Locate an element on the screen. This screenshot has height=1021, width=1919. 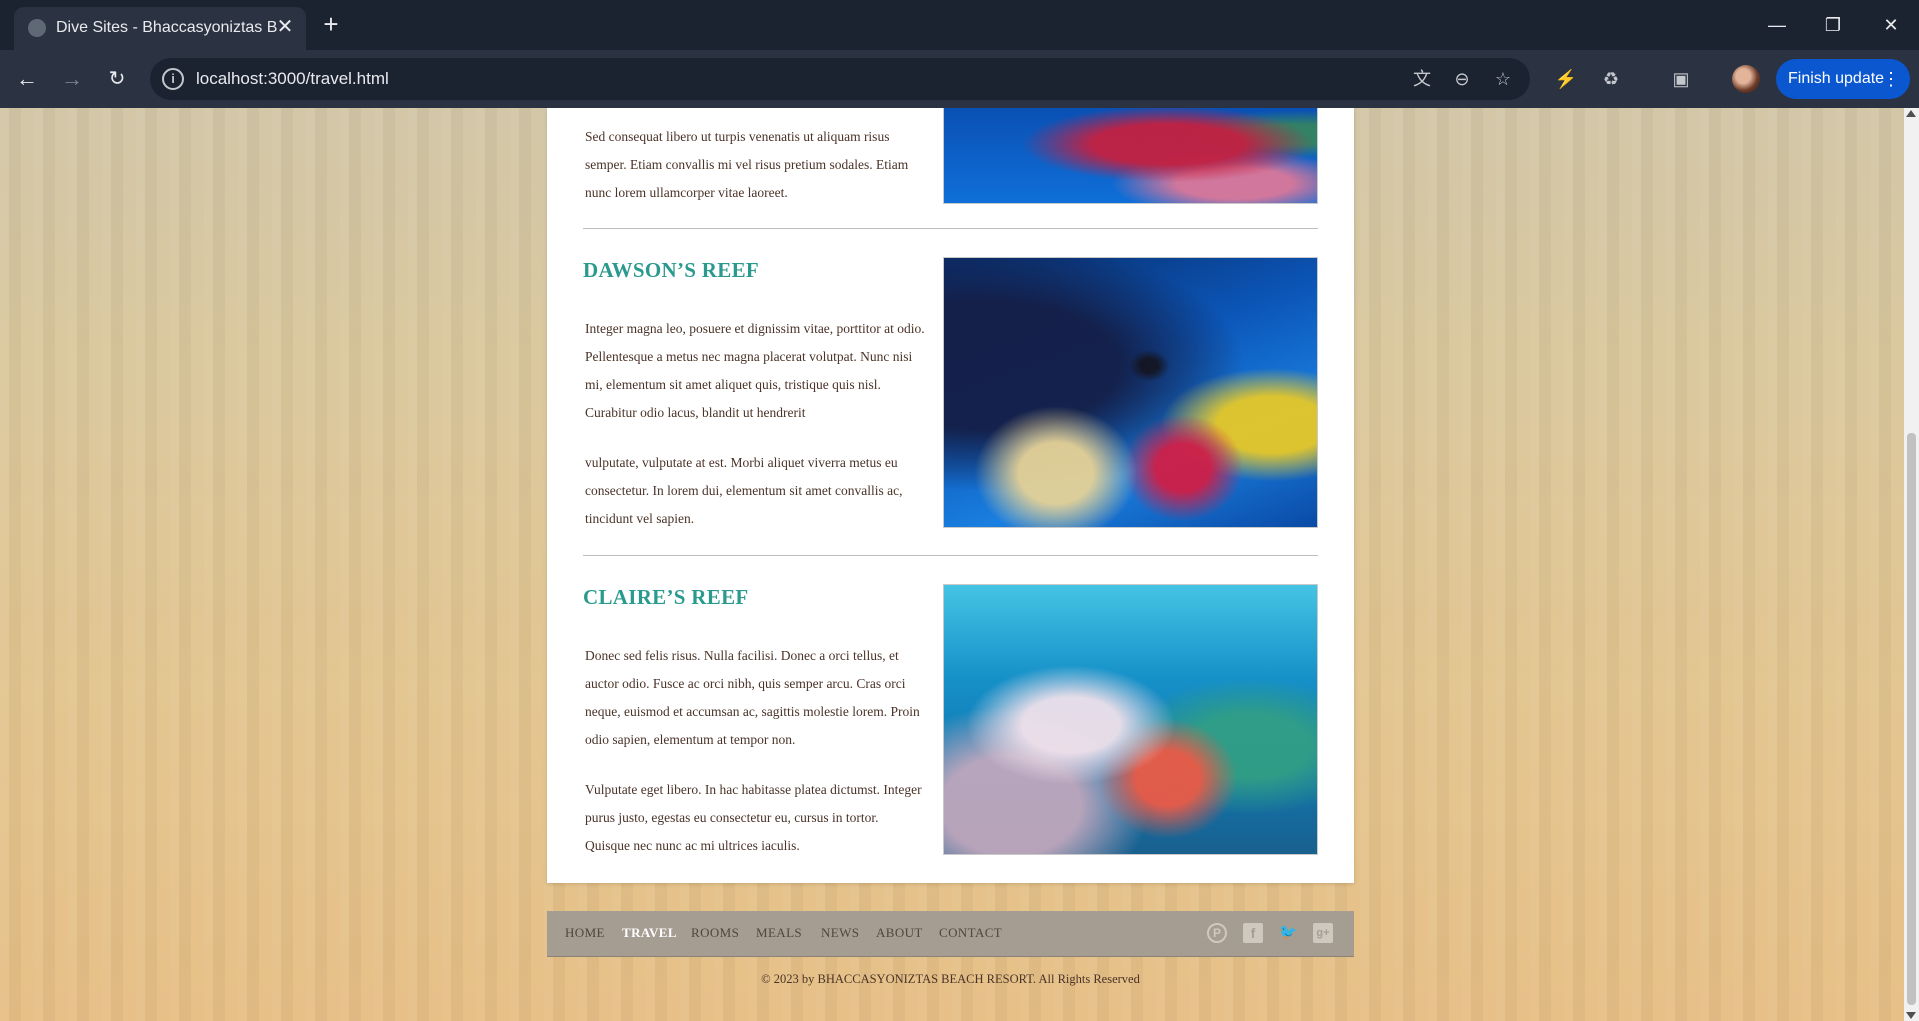
url-text: localhost:3000/travel.html is located at coordinates (292, 79).